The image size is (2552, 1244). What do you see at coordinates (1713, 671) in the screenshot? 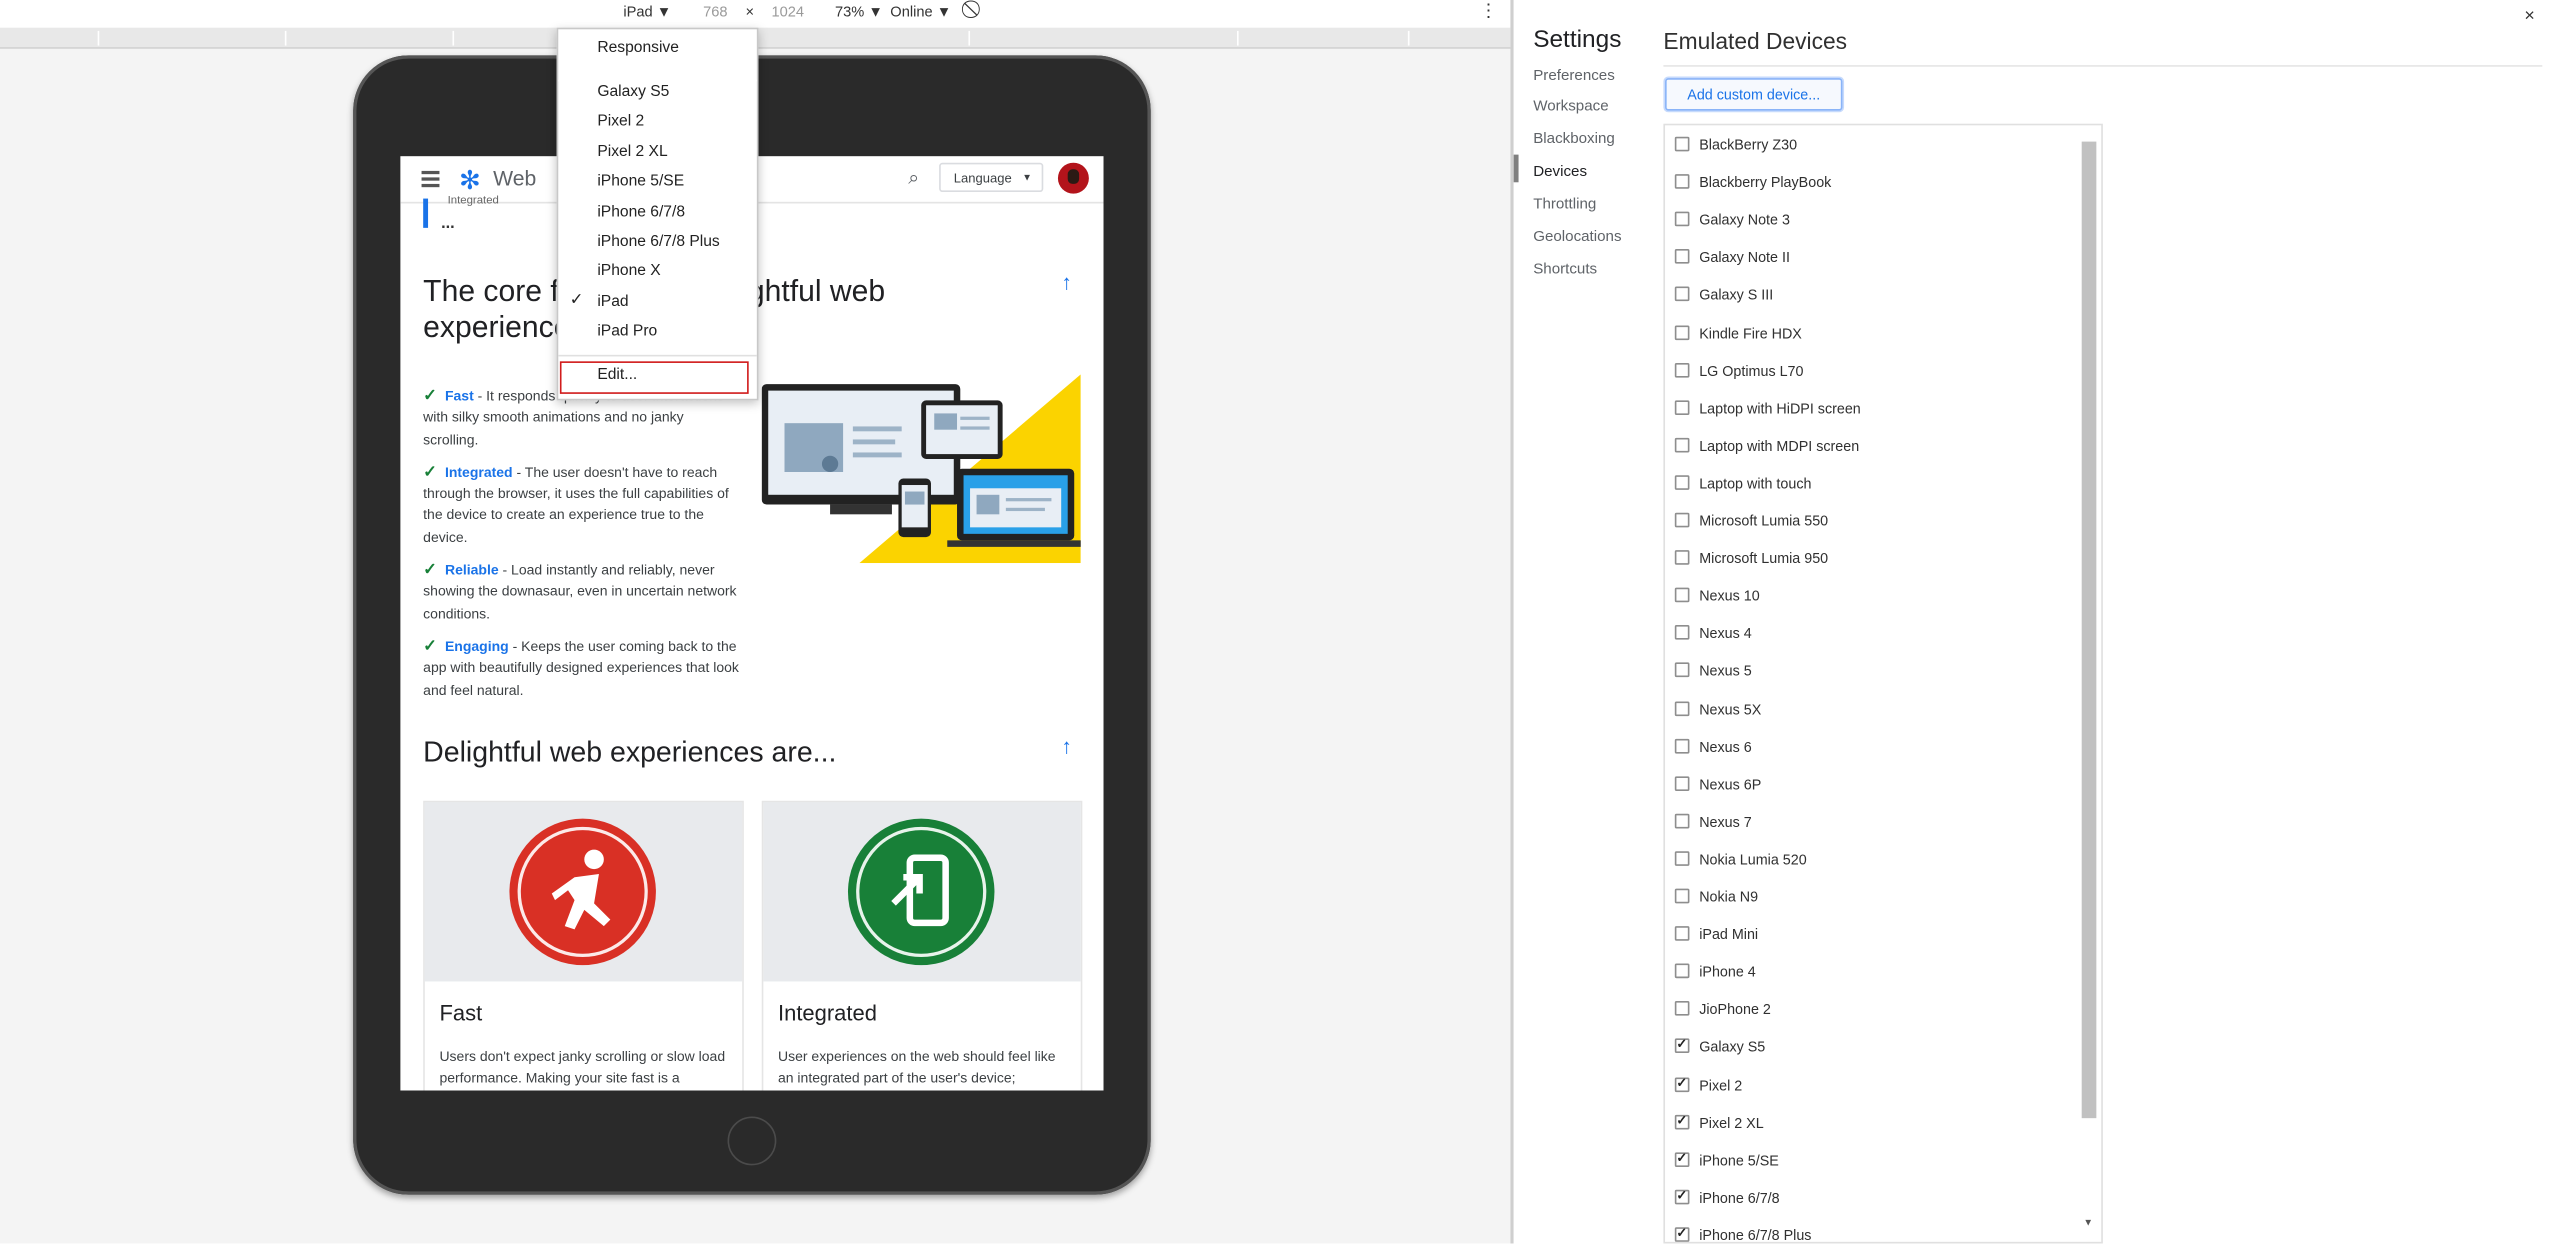
I see `device-list-item: Nexus 5` at bounding box center [1713, 671].